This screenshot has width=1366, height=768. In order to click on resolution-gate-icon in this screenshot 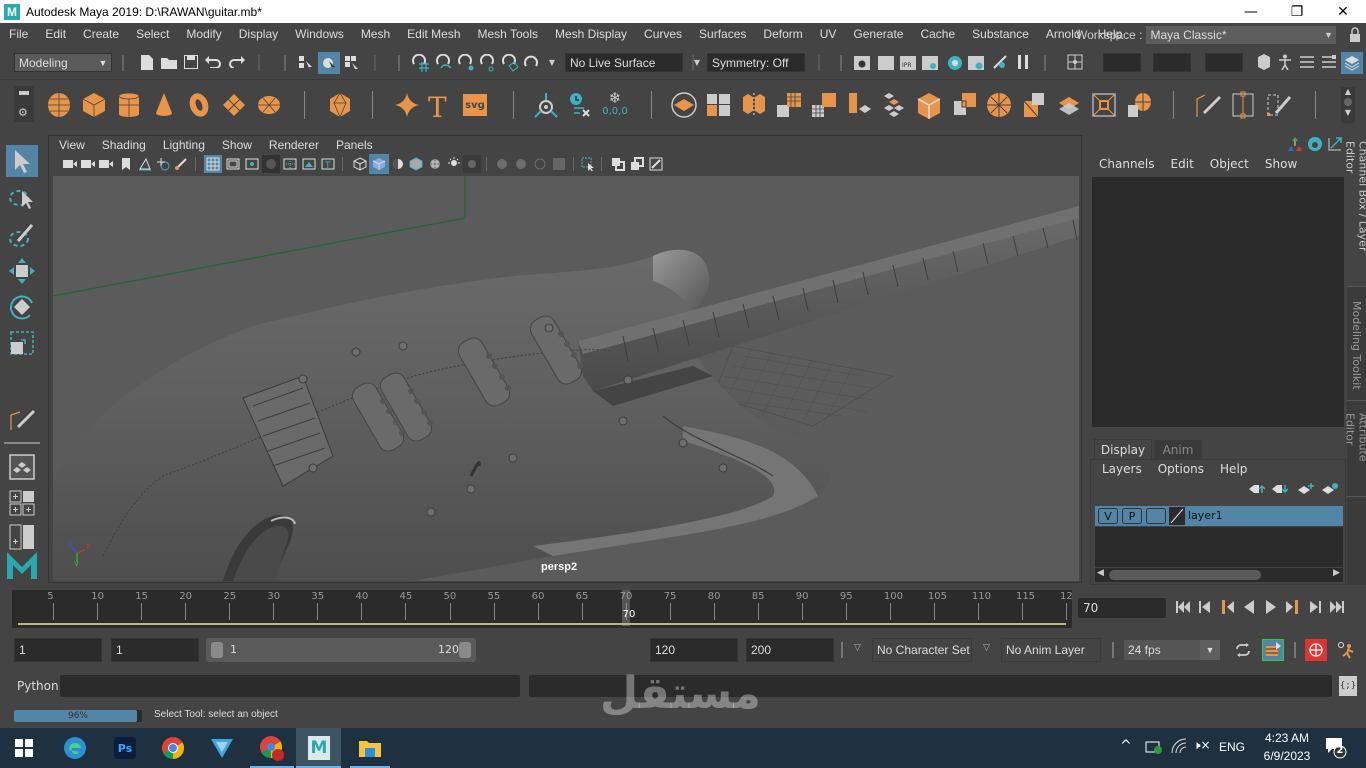, I will do `click(252, 164)`.